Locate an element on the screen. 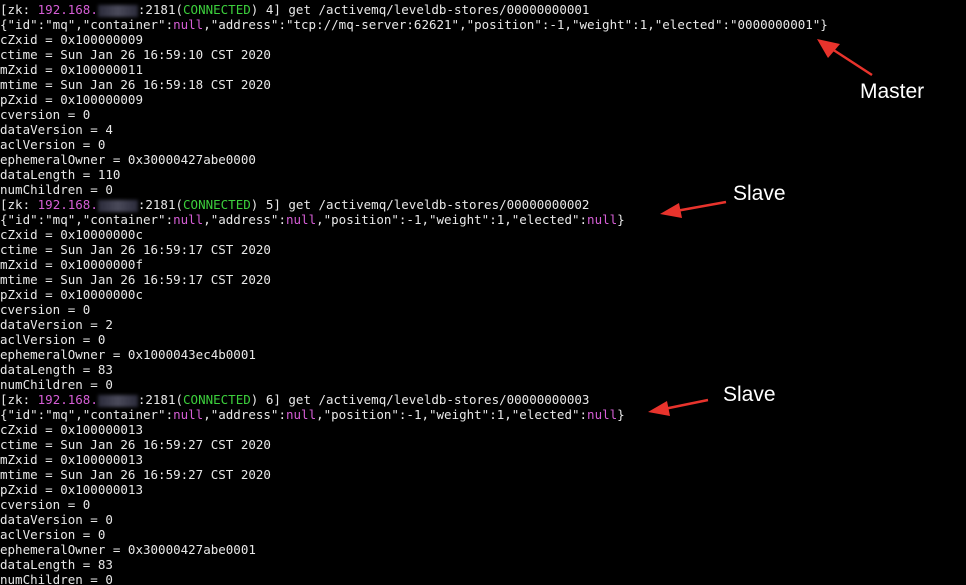 The width and height of the screenshot is (966, 585). slave-annotation-2: Slave is located at coordinates (749, 394).